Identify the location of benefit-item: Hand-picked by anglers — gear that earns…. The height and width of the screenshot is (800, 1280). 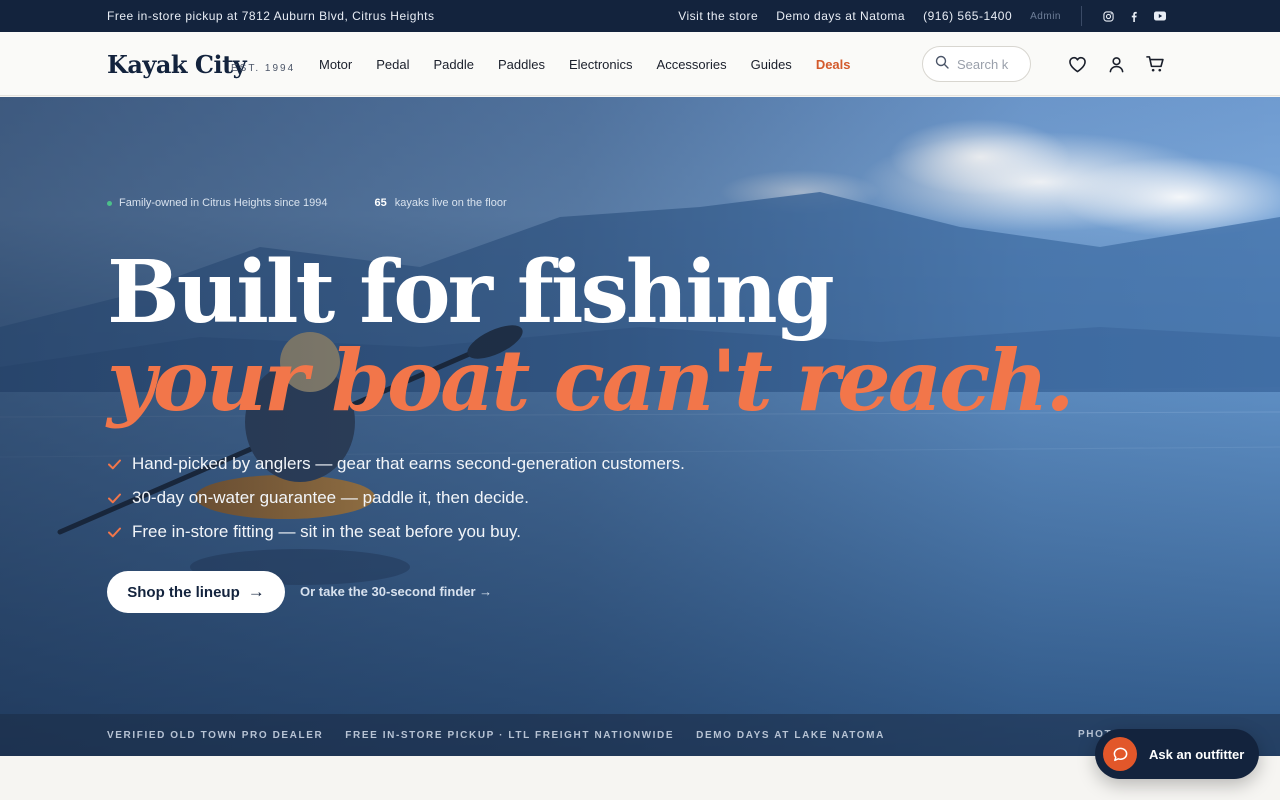
(396, 464).